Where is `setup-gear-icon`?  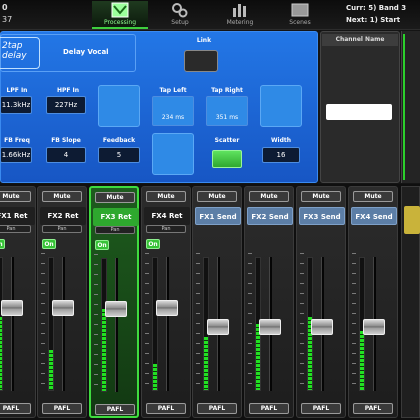 setup-gear-icon is located at coordinates (180, 10).